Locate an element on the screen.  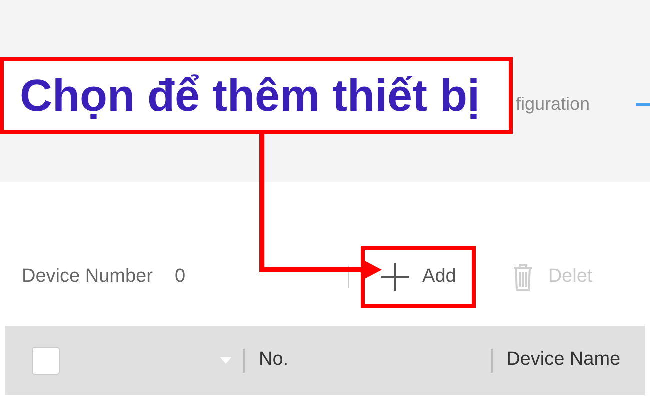
device-number-value: 0 is located at coordinates (180, 276).